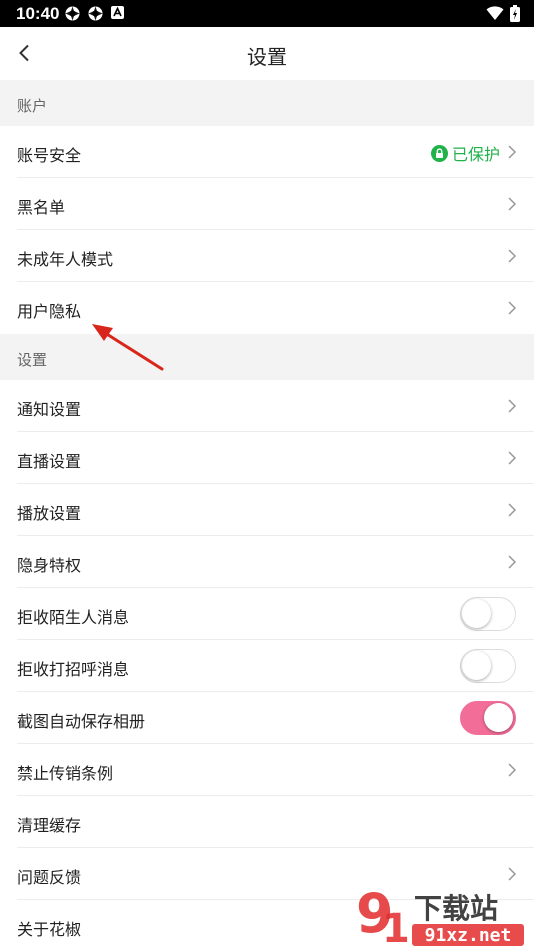 Image resolution: width=534 pixels, height=950 pixels. What do you see at coordinates (81, 722) in the screenshot?
I see `row-label: 截图自动保存相册` at bounding box center [81, 722].